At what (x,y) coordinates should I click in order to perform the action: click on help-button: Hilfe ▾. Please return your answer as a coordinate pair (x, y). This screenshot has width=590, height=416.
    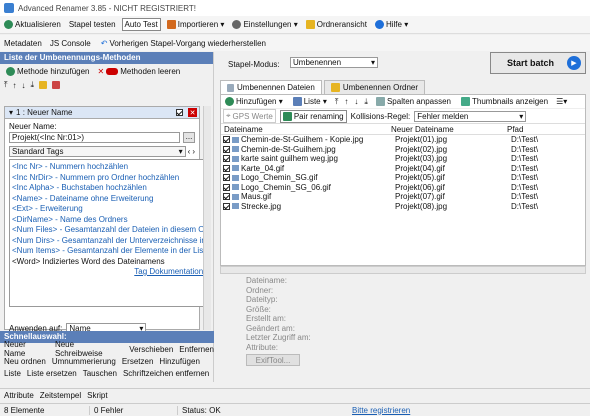
    Looking at the image, I should click on (391, 24).